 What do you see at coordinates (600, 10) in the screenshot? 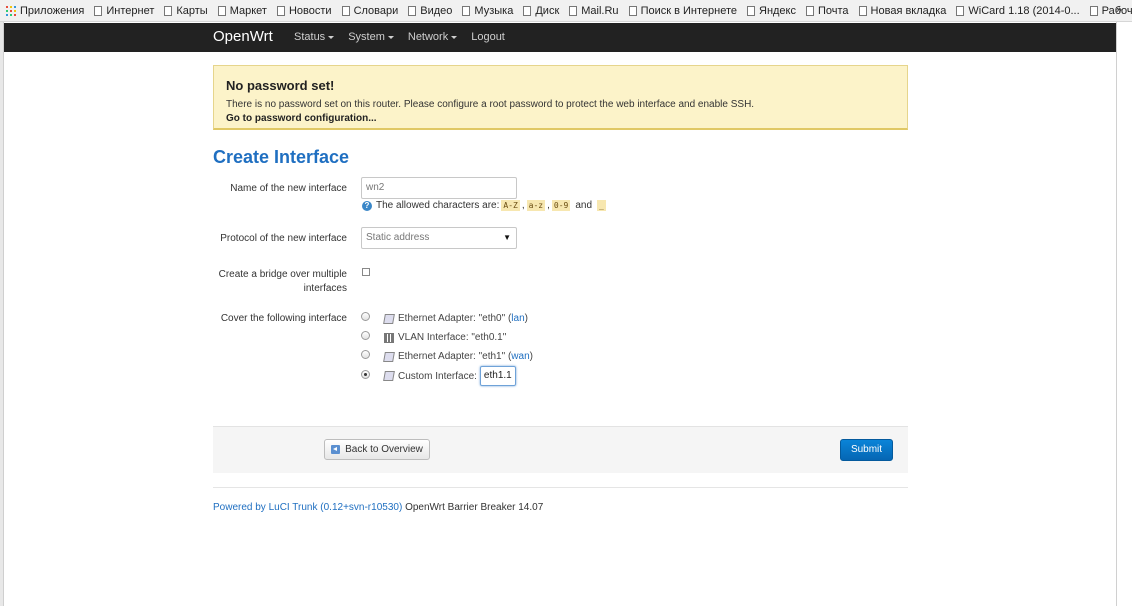
I see `bookmark-label: Mail.Ru` at bounding box center [600, 10].